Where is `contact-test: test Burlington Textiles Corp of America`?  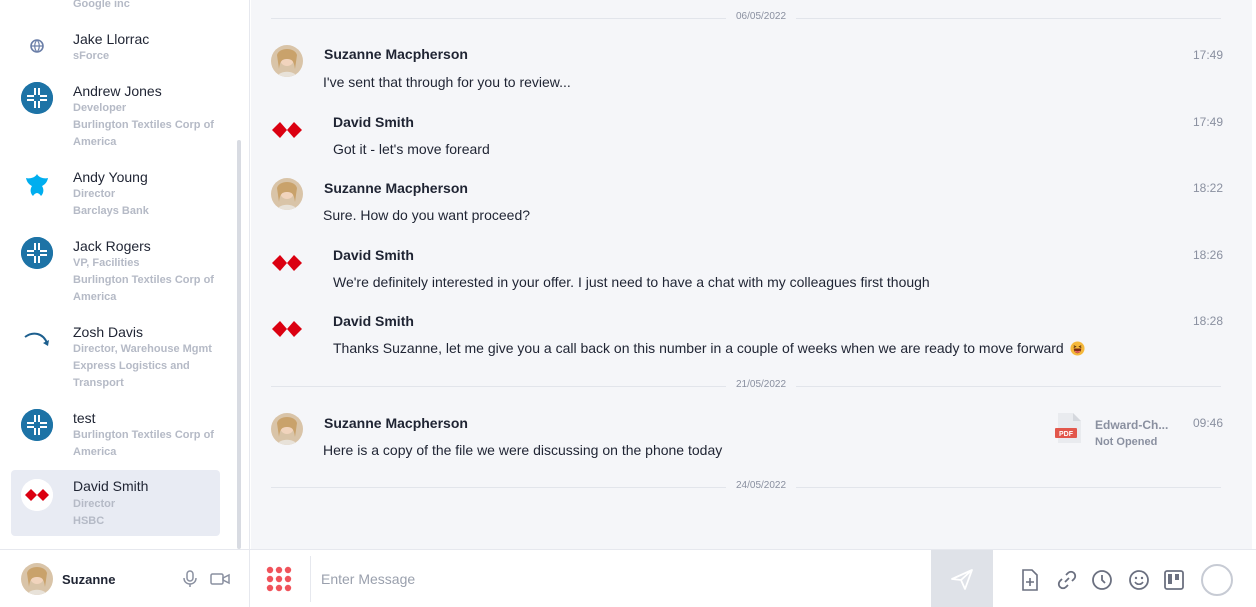
contact-test: test Burlington Textiles Corp of America is located at coordinates (115, 433).